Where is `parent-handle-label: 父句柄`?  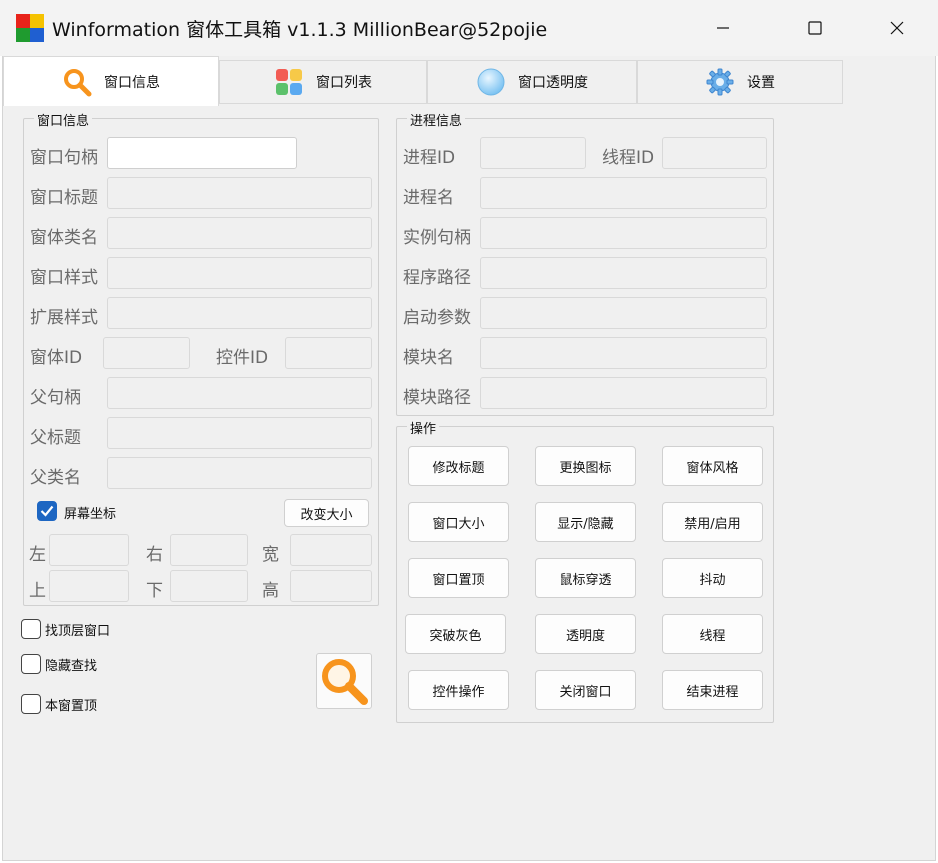 parent-handle-label: 父句柄 is located at coordinates (55, 398).